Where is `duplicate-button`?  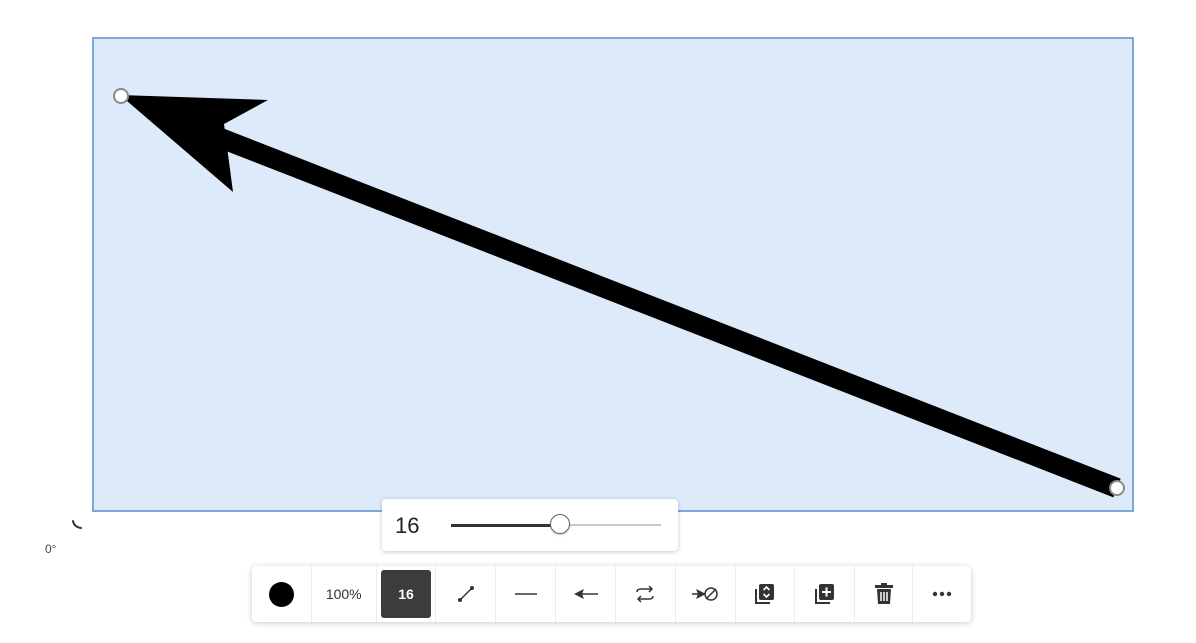
duplicate-button is located at coordinates (825, 594).